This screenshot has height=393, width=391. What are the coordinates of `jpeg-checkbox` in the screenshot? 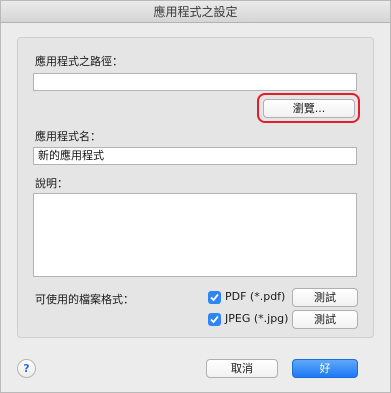 It's located at (214, 319).